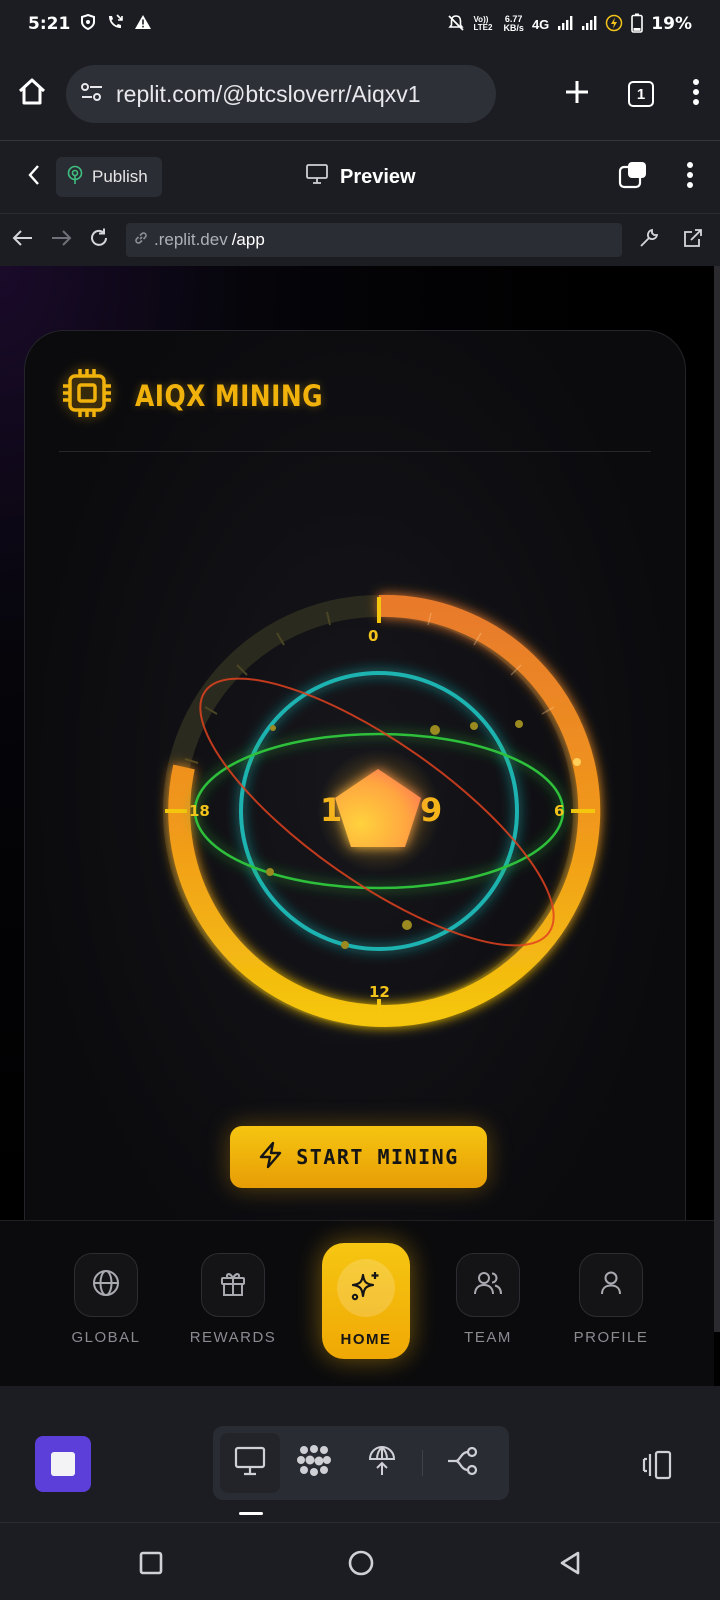 Image resolution: width=720 pixels, height=1600 pixels. I want to click on warning-icon, so click(143, 24).